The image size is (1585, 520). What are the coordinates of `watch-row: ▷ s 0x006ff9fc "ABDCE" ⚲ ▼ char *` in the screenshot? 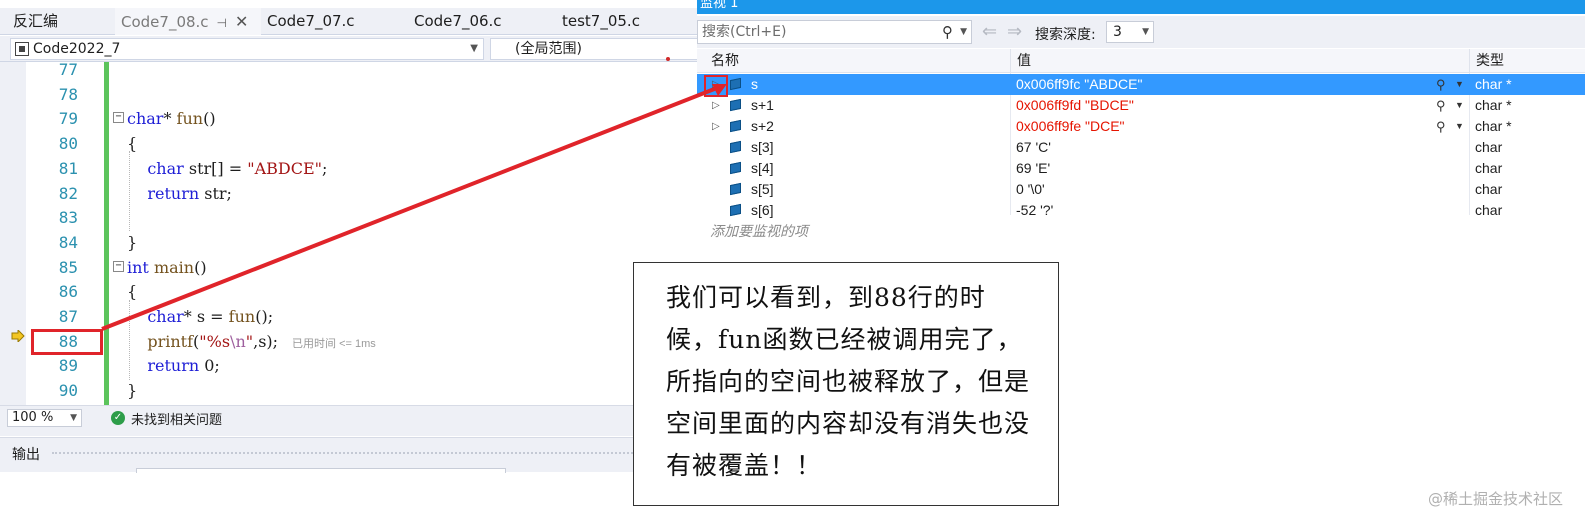 It's located at (1141, 84).